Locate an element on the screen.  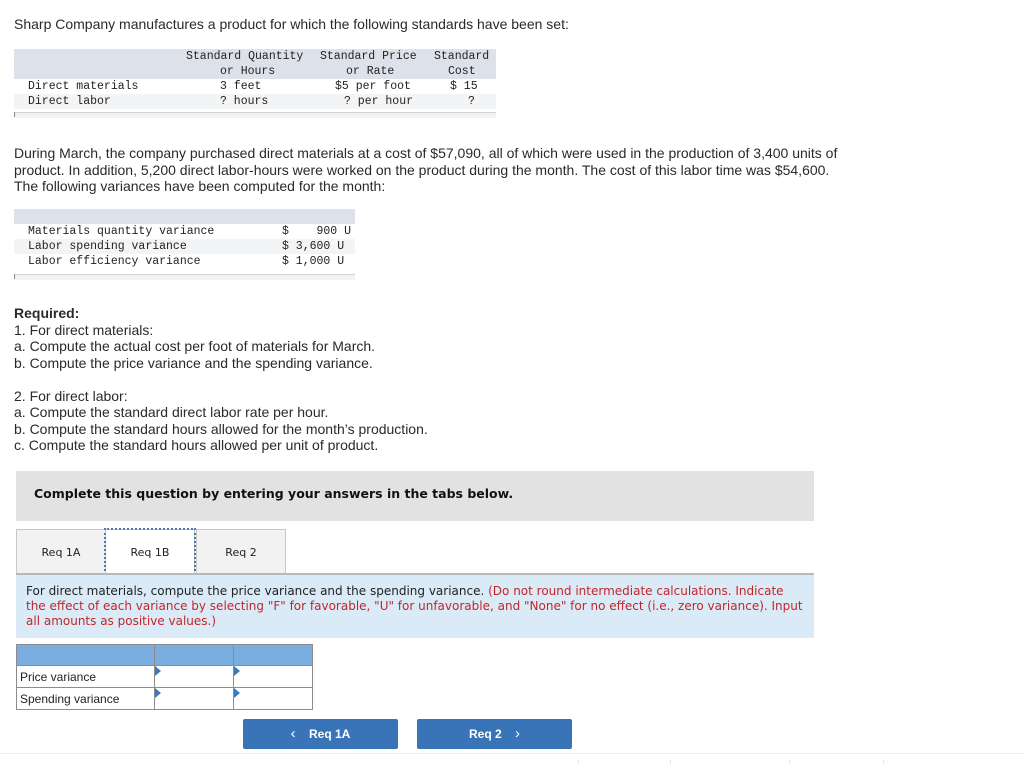
row-qty: 3 feet is located at coordinates (241, 86).